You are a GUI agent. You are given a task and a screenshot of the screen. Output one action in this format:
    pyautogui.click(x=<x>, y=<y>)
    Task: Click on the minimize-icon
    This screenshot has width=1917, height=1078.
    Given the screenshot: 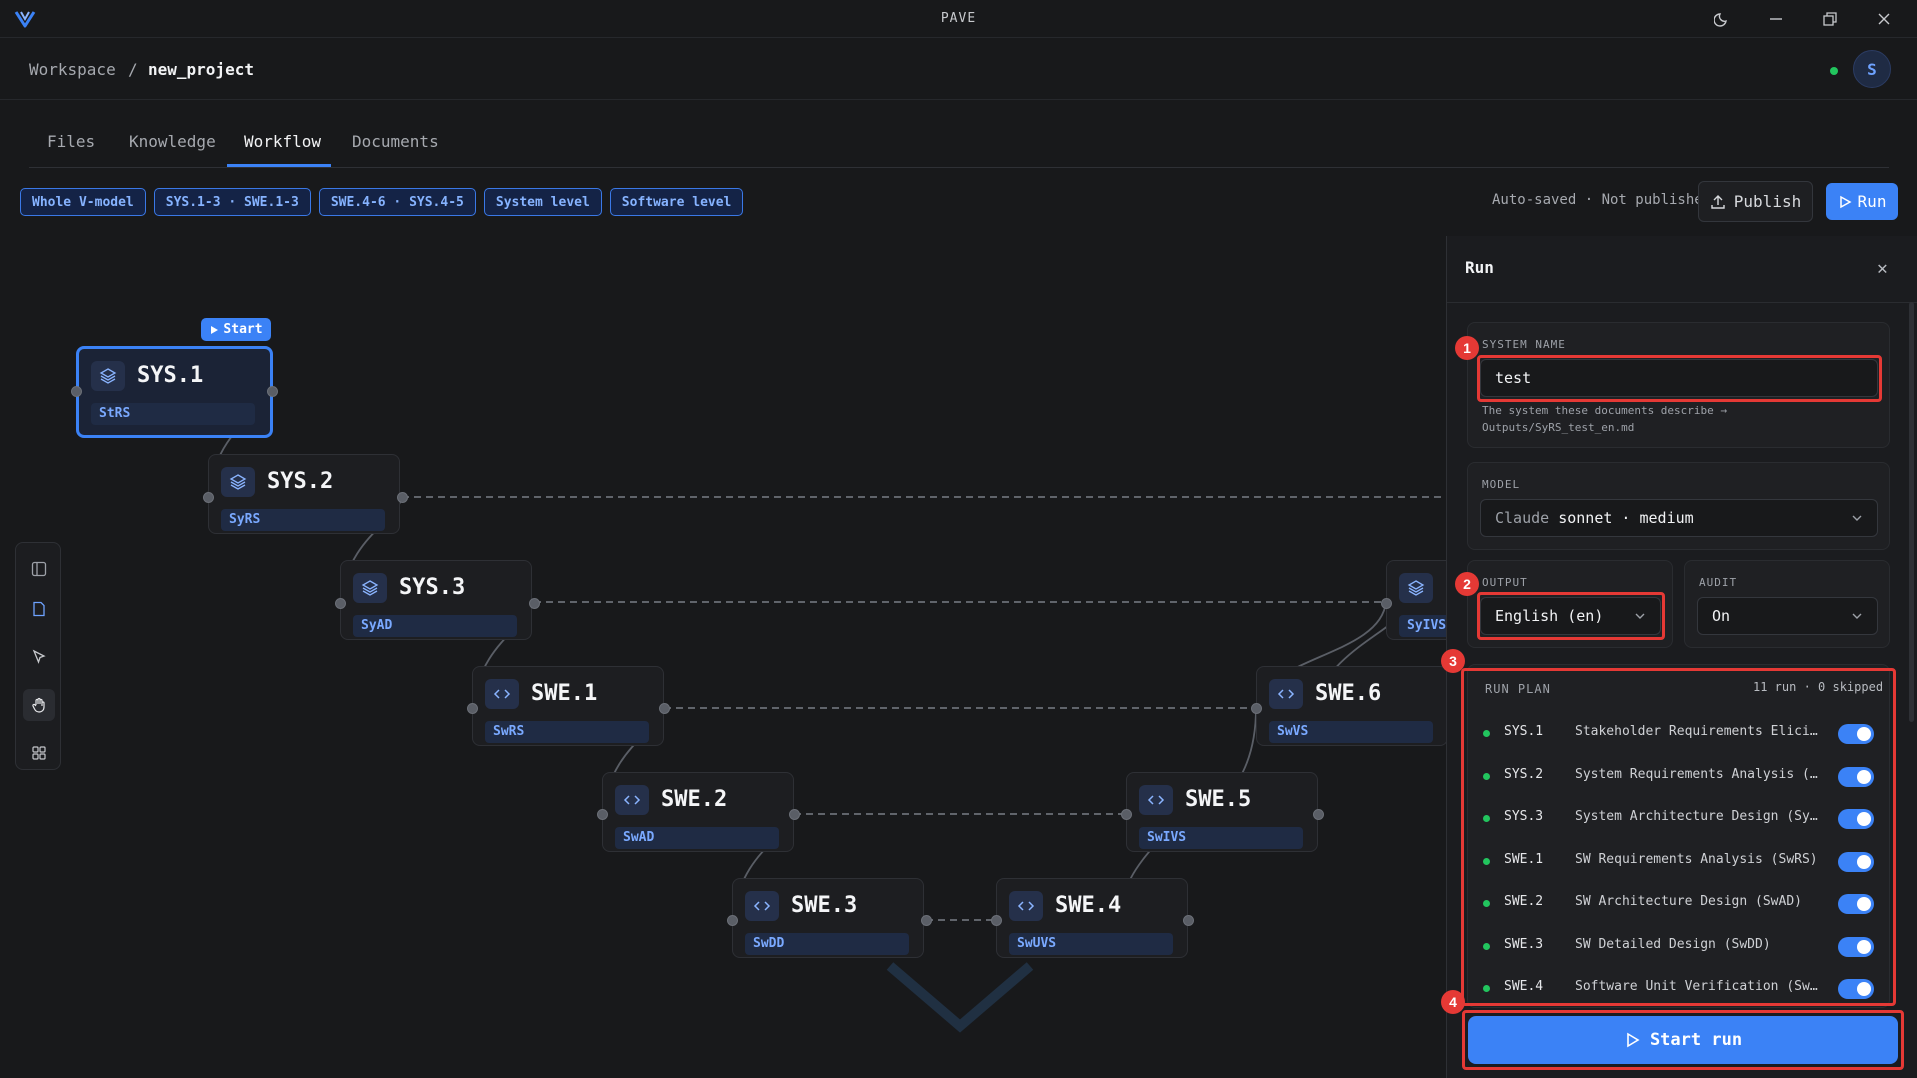 What is the action you would take?
    pyautogui.click(x=1776, y=19)
    